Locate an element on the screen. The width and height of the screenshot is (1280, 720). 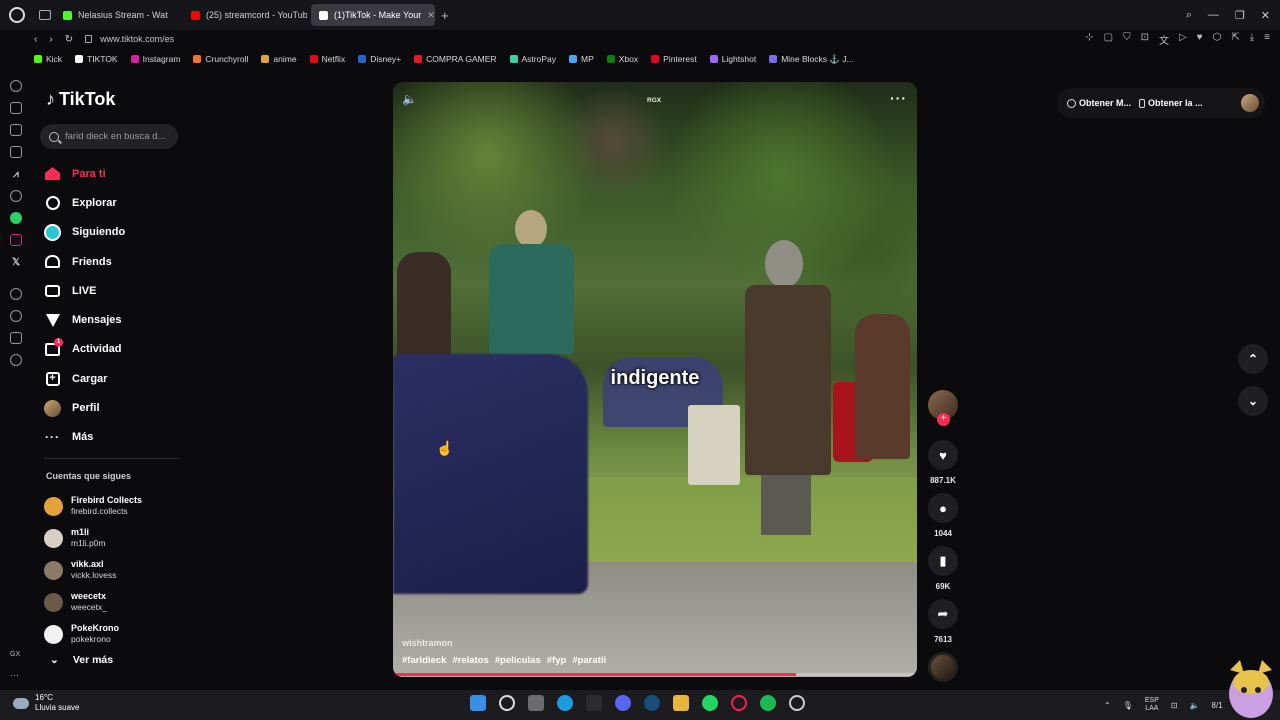
account-item: vikk.axl vickk.lovess is located at coordinates (119, 570).